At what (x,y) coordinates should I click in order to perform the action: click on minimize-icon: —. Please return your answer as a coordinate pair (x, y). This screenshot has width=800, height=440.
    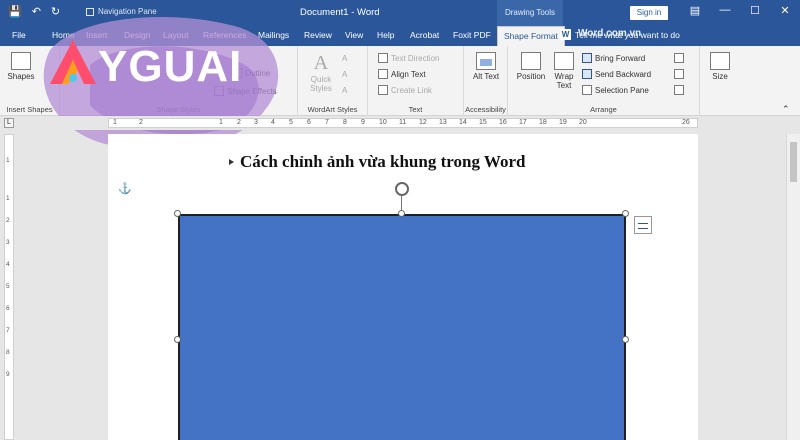
    Looking at the image, I should click on (725, 10).